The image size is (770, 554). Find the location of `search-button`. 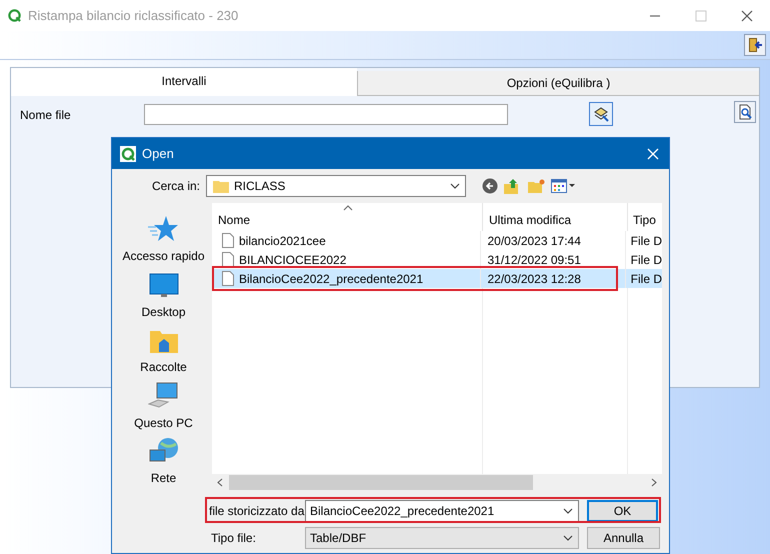

search-button is located at coordinates (745, 112).